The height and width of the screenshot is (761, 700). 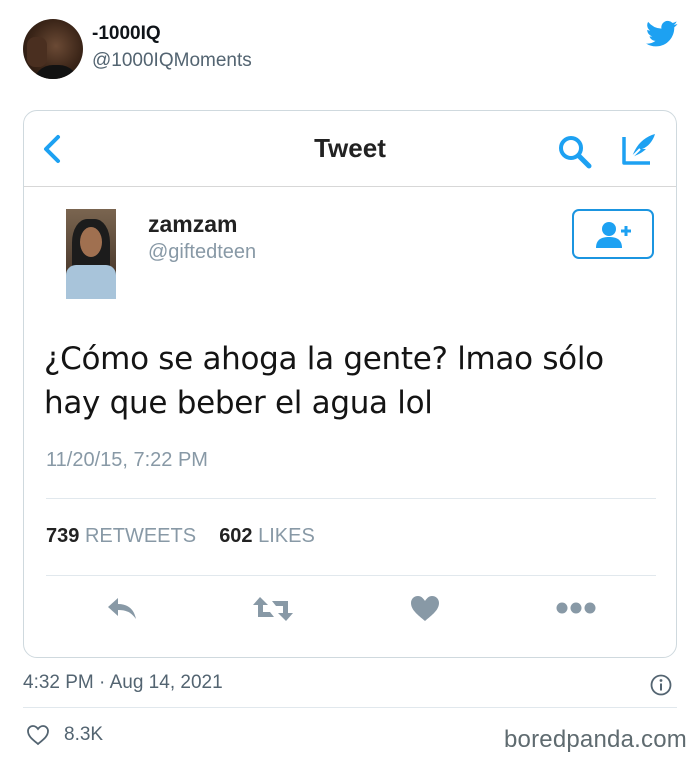 I want to click on reply-icon, so click(x=122, y=608).